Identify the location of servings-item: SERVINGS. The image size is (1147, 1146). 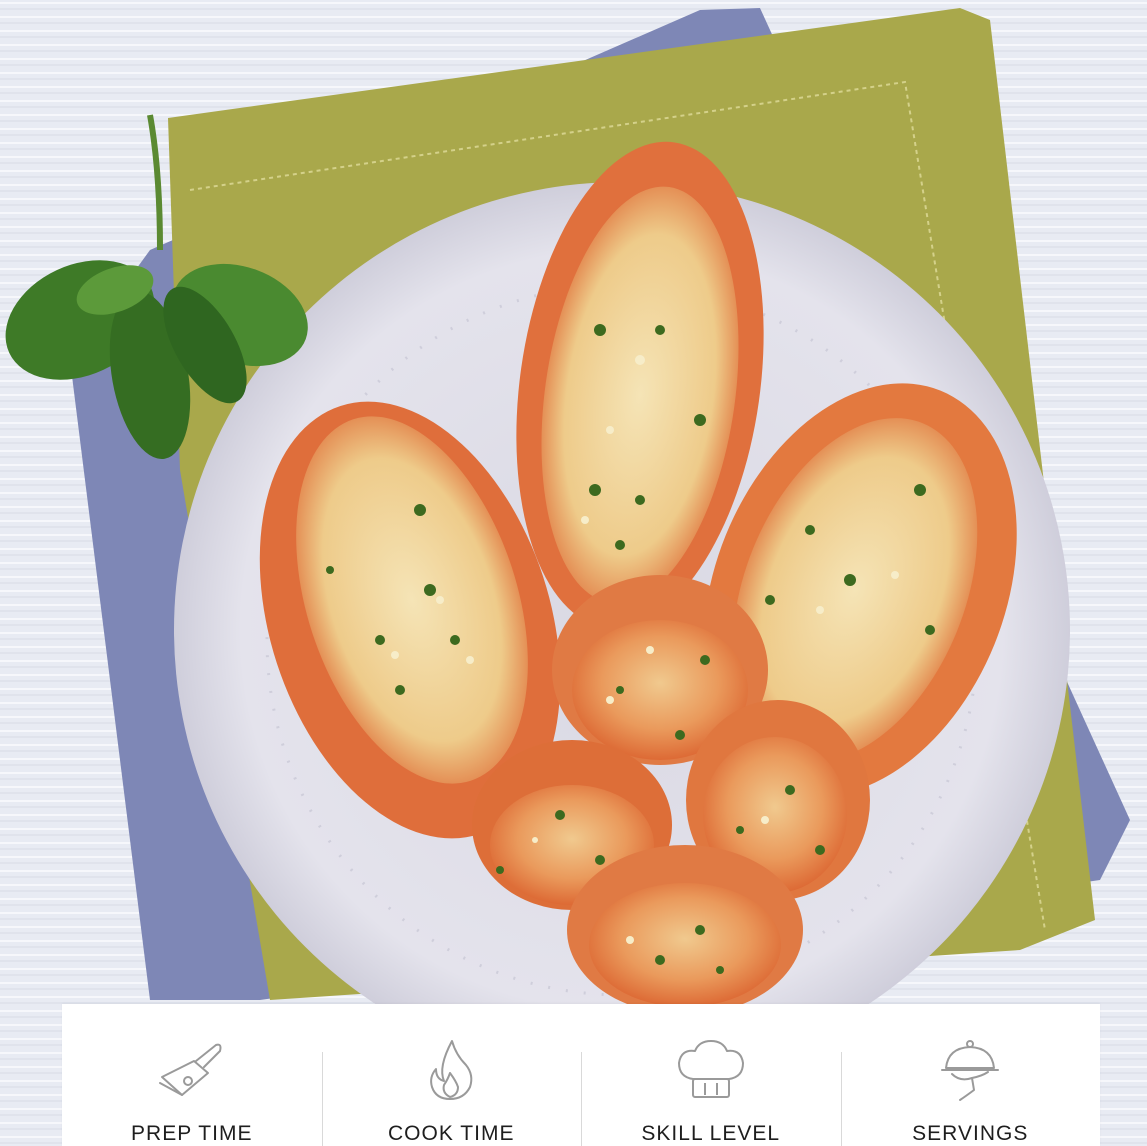
(970, 1075).